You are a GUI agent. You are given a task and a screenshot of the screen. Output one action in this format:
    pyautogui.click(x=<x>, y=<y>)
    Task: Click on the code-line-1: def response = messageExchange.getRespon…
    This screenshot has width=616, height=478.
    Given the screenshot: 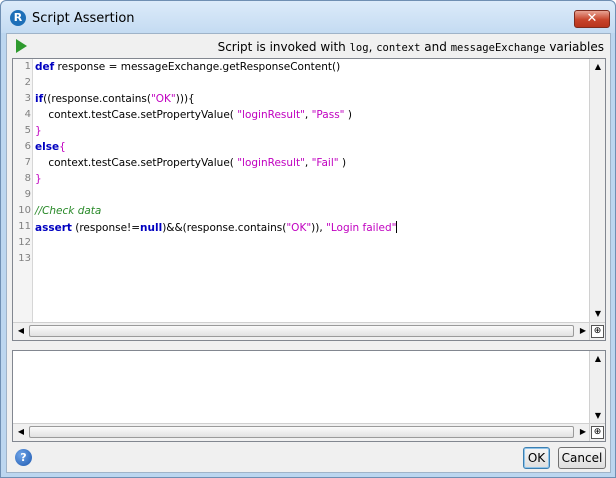 What is the action you would take?
    pyautogui.click(x=188, y=67)
    